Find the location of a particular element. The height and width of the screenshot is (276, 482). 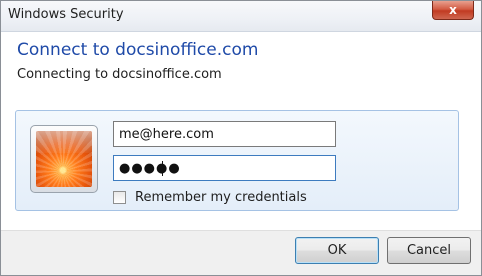

window-title: Windows Security is located at coordinates (66, 14).